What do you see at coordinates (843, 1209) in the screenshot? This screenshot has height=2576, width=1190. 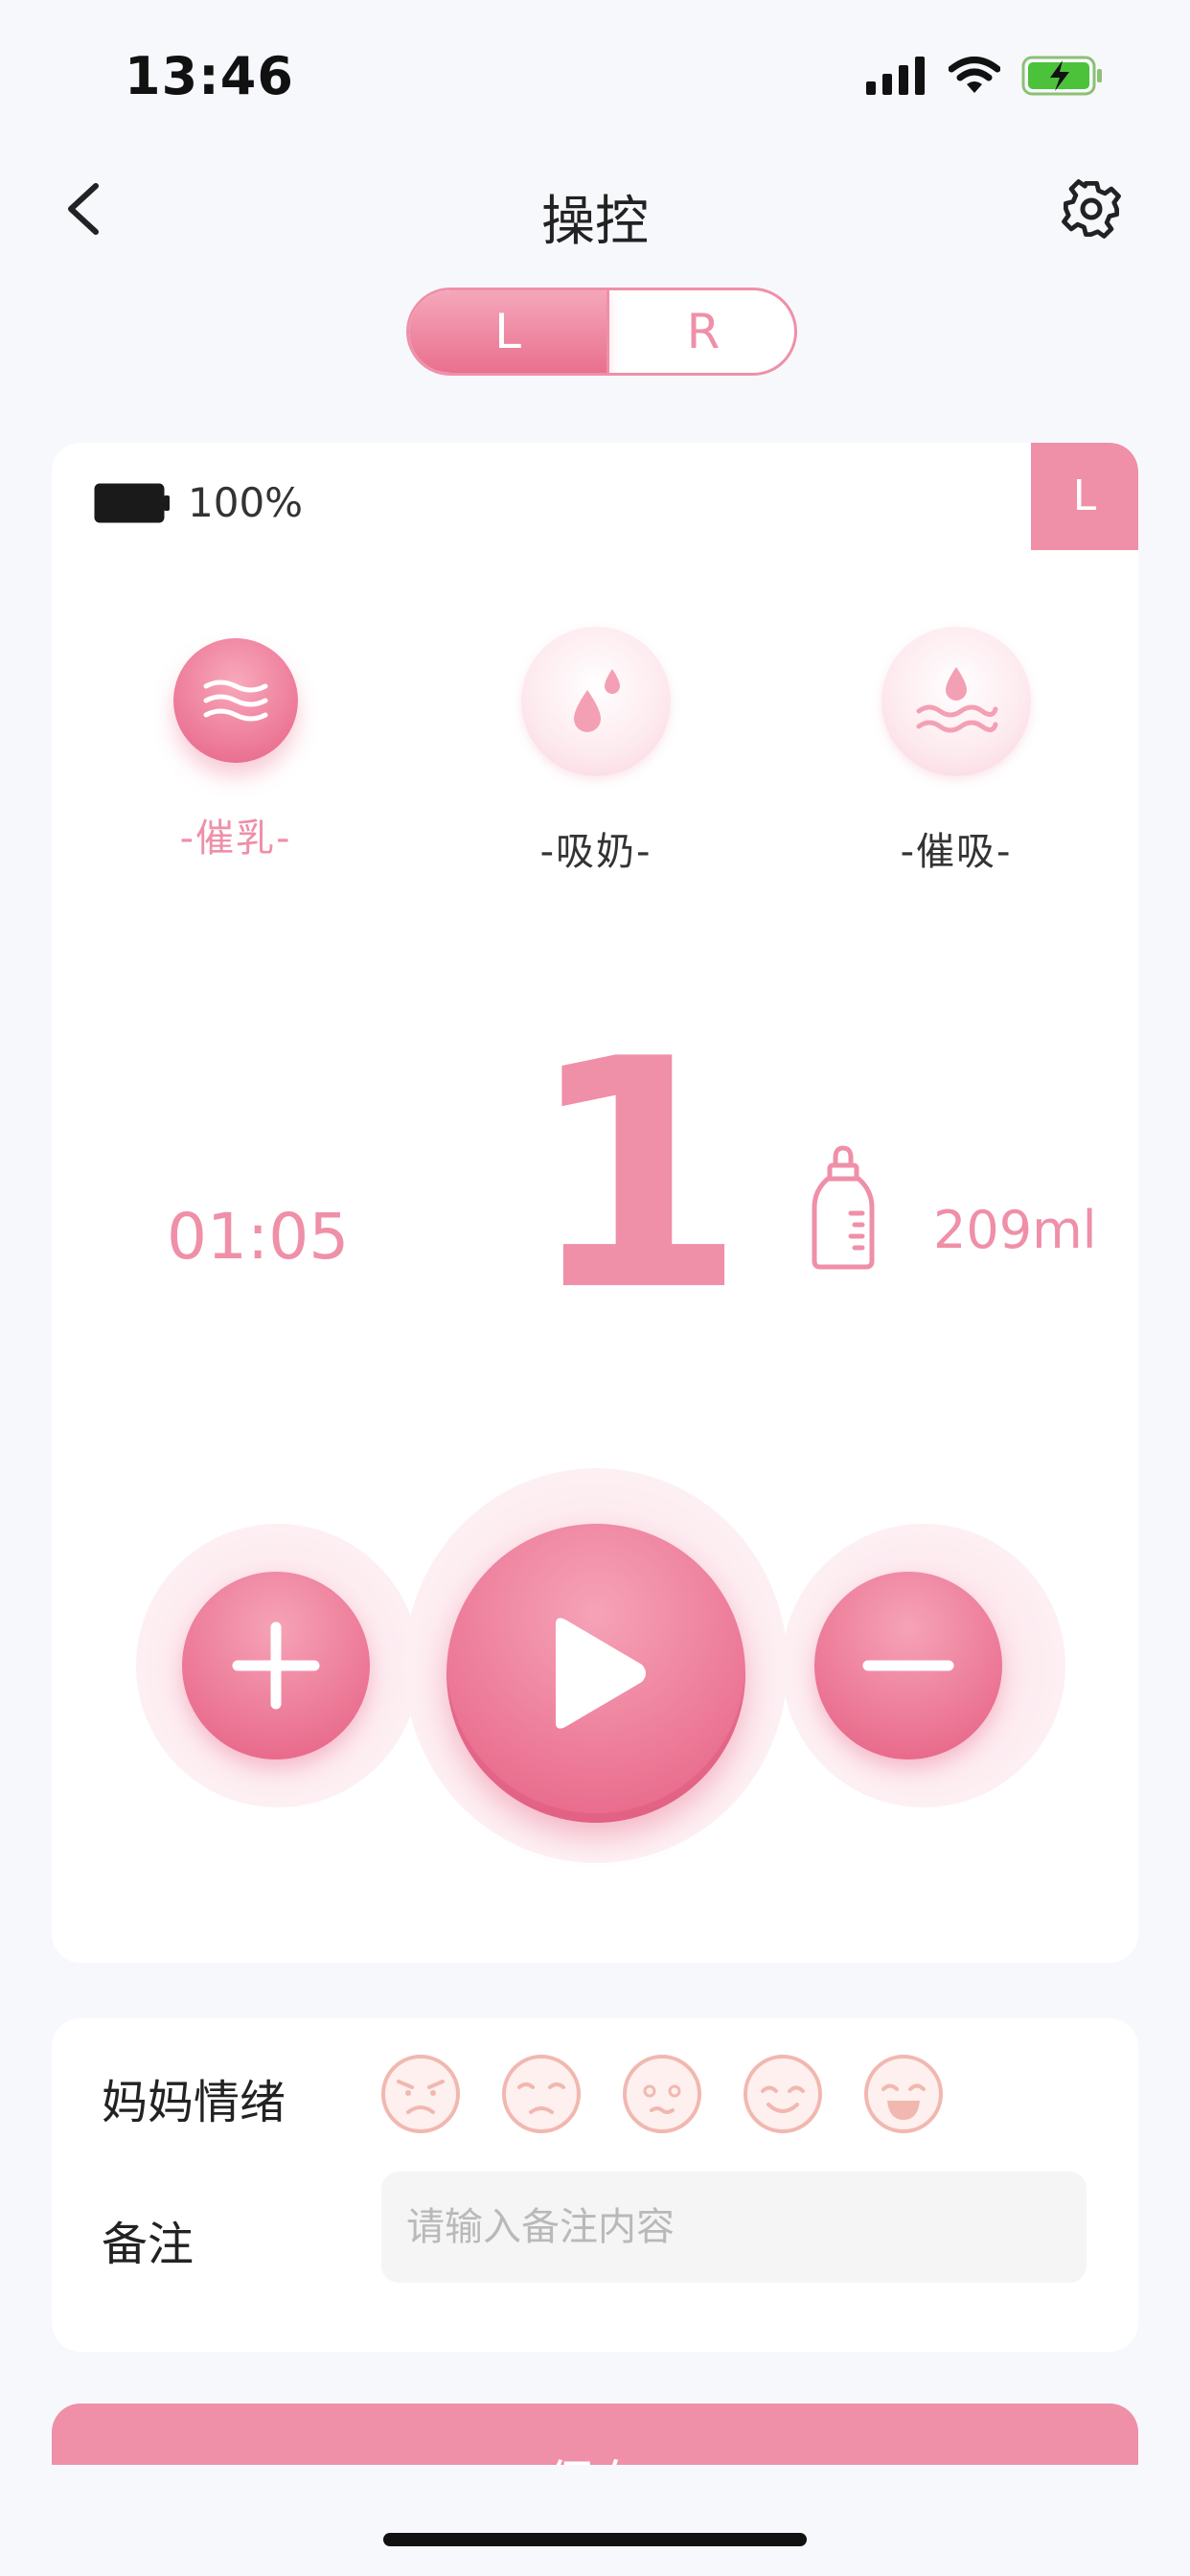 I see `baby-bottle-icon` at bounding box center [843, 1209].